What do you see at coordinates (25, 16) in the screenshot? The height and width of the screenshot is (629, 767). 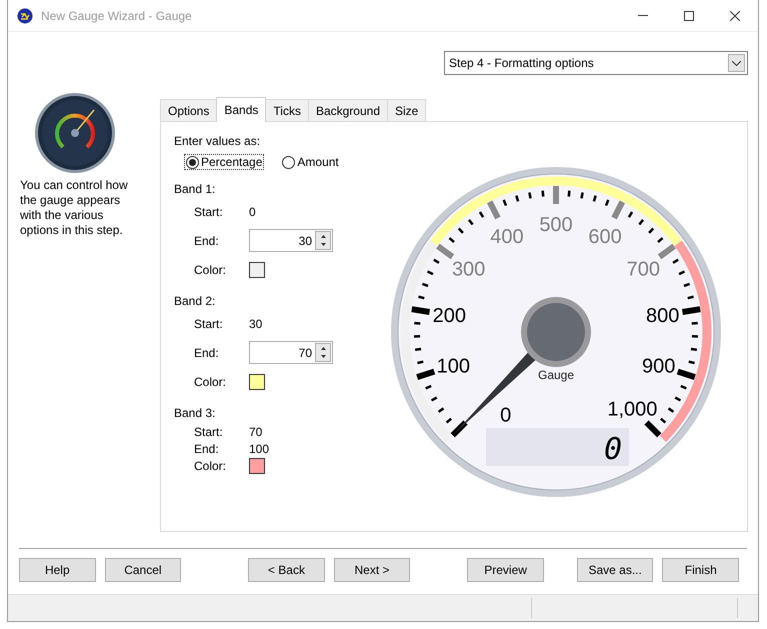 I see `app-icon` at bounding box center [25, 16].